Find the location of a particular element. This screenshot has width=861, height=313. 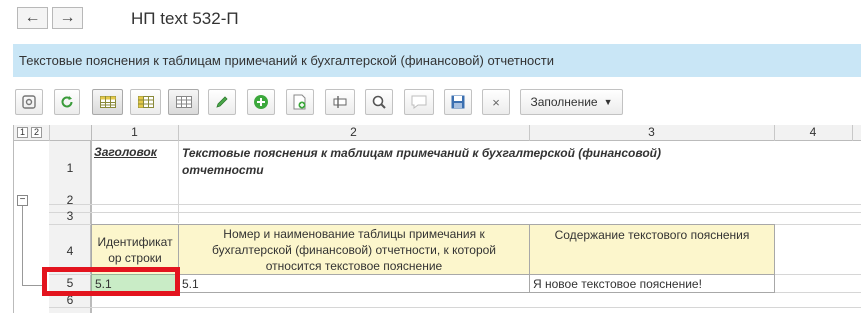

settings-button is located at coordinates (29, 102).